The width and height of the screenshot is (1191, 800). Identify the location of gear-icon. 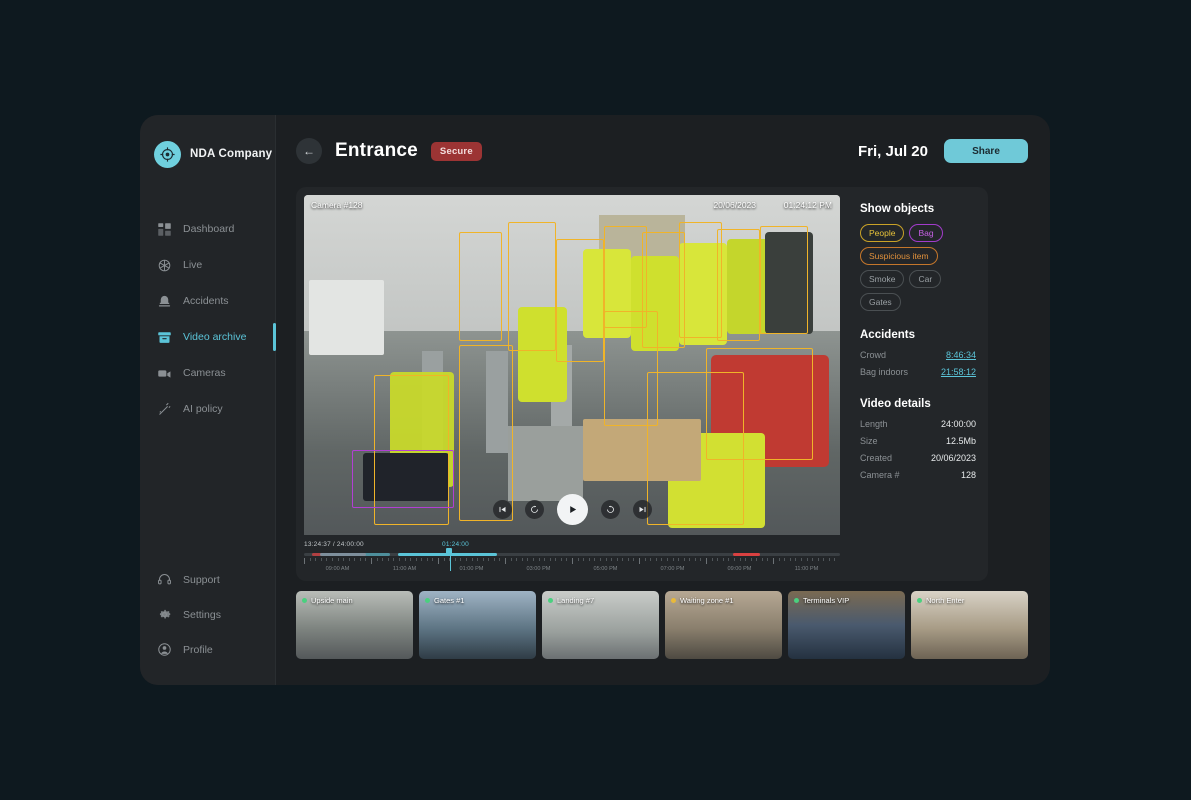
(164, 614).